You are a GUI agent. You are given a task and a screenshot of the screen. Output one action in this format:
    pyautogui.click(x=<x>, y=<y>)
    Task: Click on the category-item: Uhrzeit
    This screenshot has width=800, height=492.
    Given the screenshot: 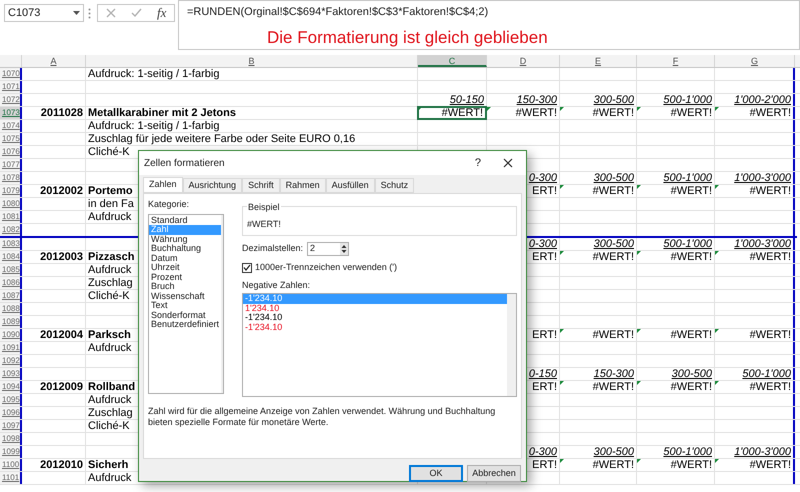 What is the action you would take?
    pyautogui.click(x=185, y=267)
    